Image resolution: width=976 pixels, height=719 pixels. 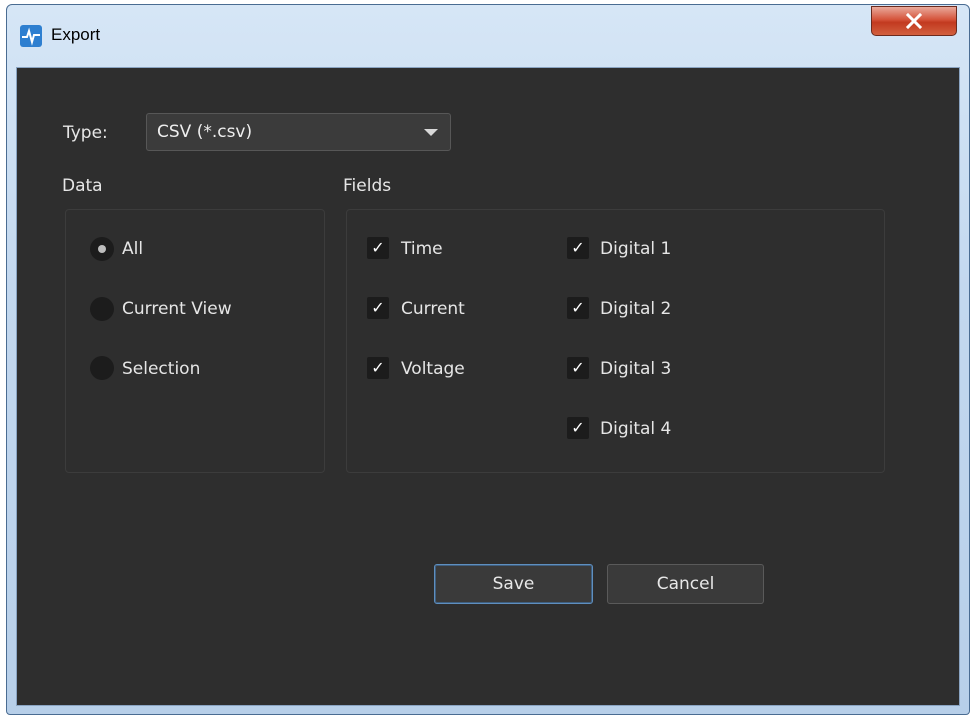 I want to click on window-title: Export, so click(x=76, y=34).